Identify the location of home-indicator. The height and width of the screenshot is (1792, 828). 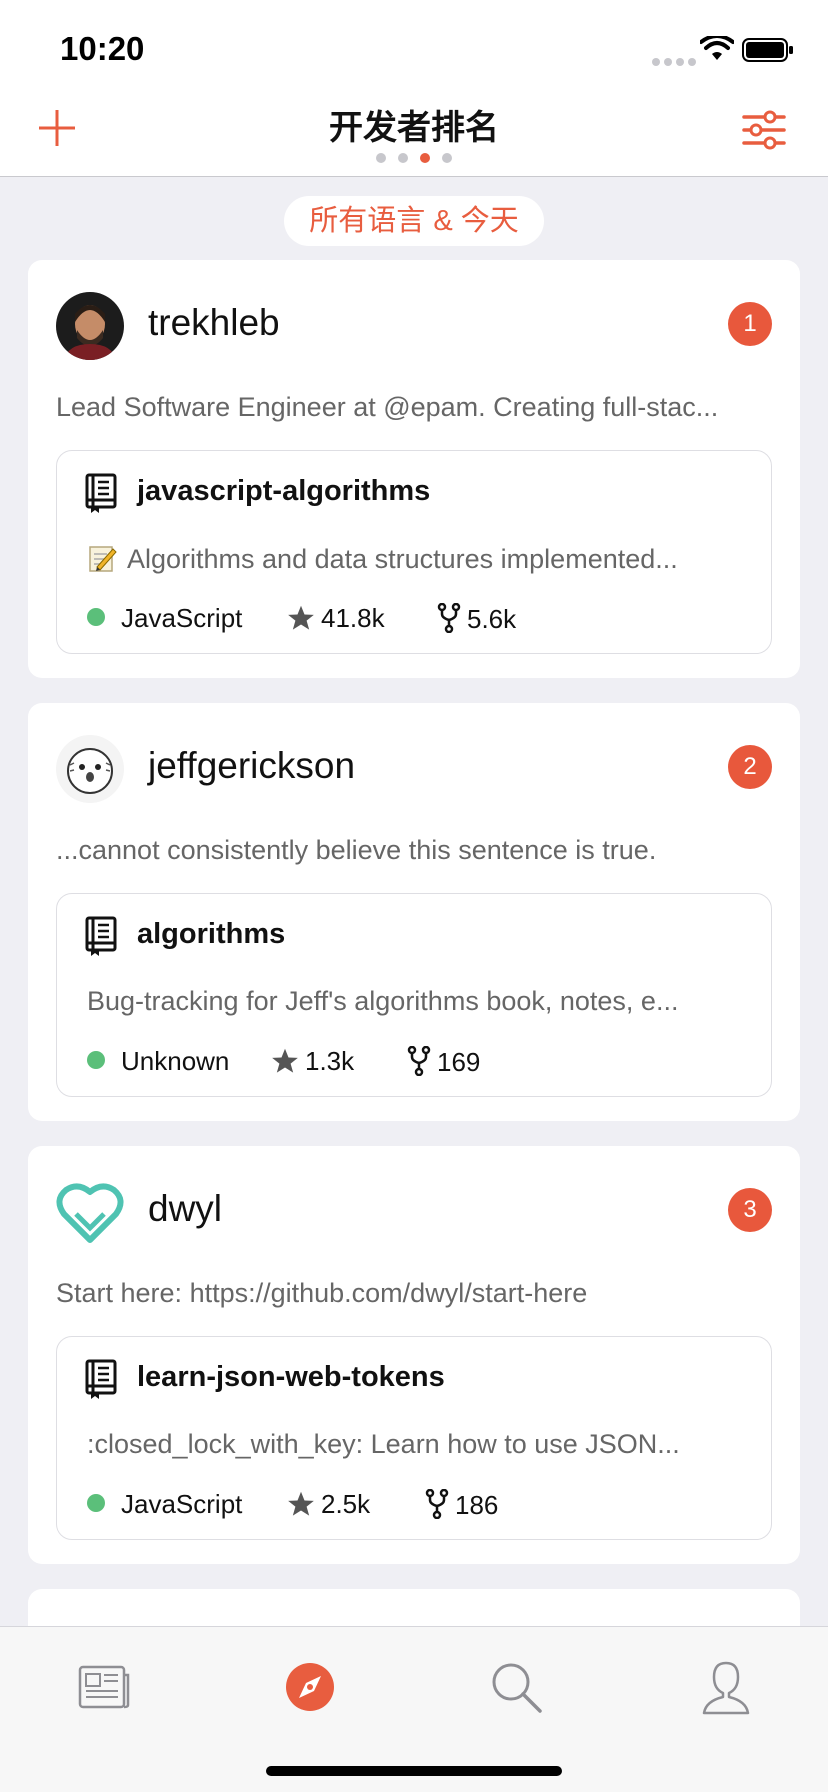
(414, 1771).